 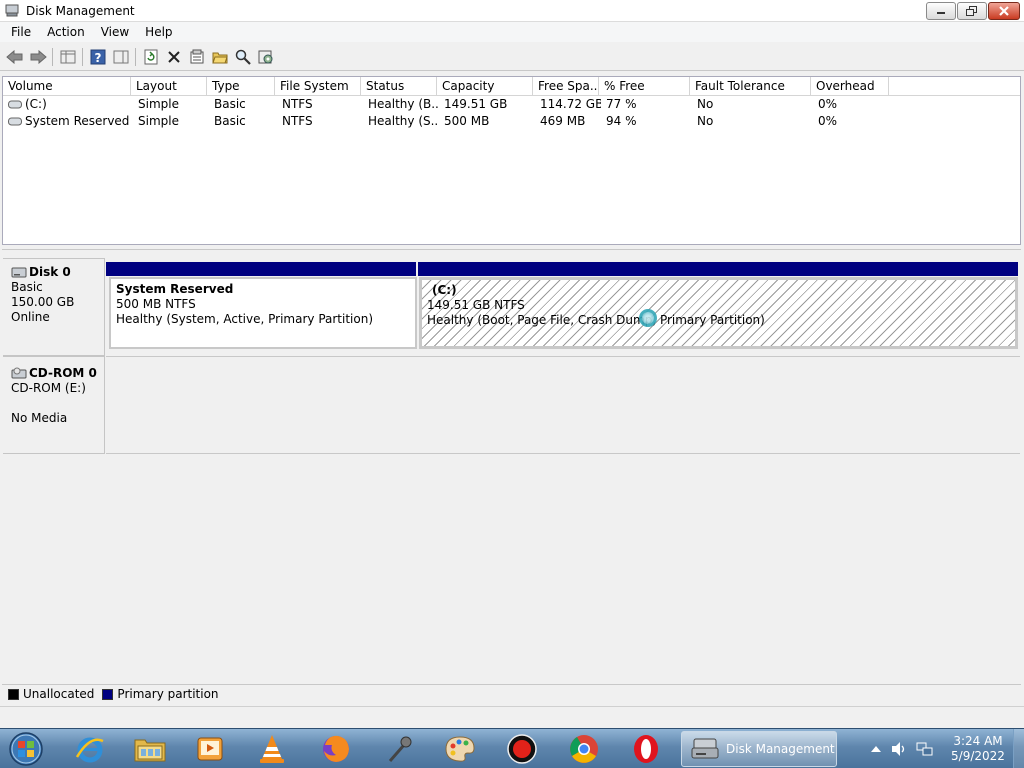 I want to click on menu-help: Help, so click(x=158, y=32).